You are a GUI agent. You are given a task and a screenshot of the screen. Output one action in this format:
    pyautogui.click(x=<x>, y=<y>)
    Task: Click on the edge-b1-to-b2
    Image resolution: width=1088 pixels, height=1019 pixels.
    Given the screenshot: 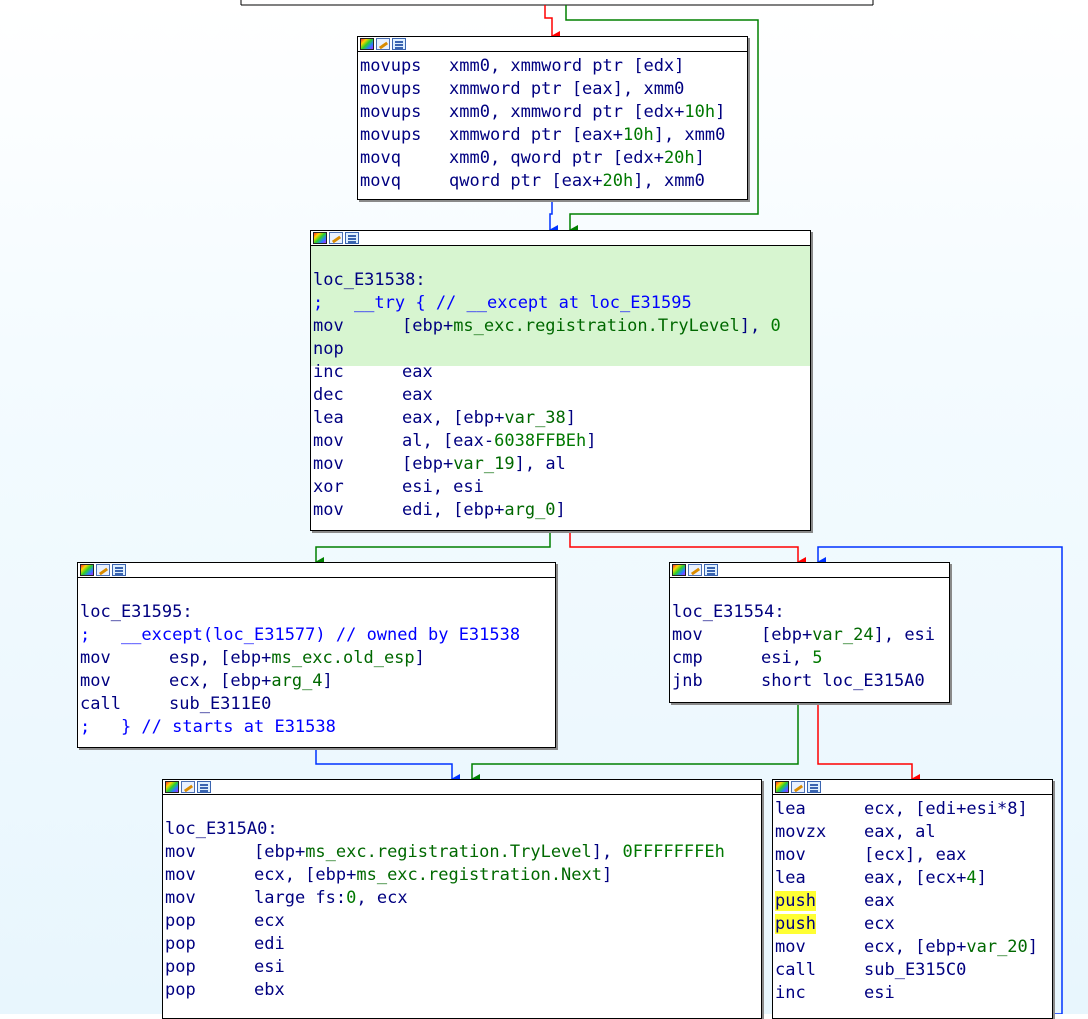 What is the action you would take?
    pyautogui.click(x=553, y=217)
    